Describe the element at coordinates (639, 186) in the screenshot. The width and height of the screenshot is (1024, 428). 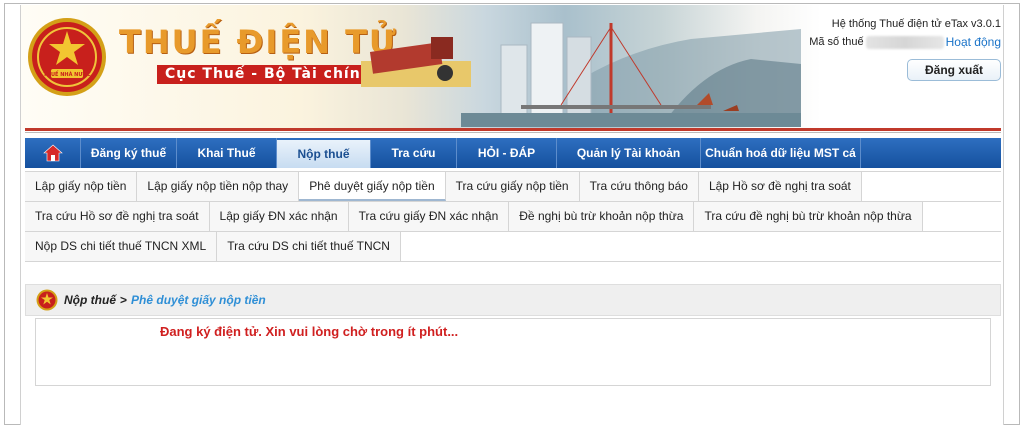
I see `subnav-tra-cuu-thong-bao: Tra cứu thông báo` at that location.